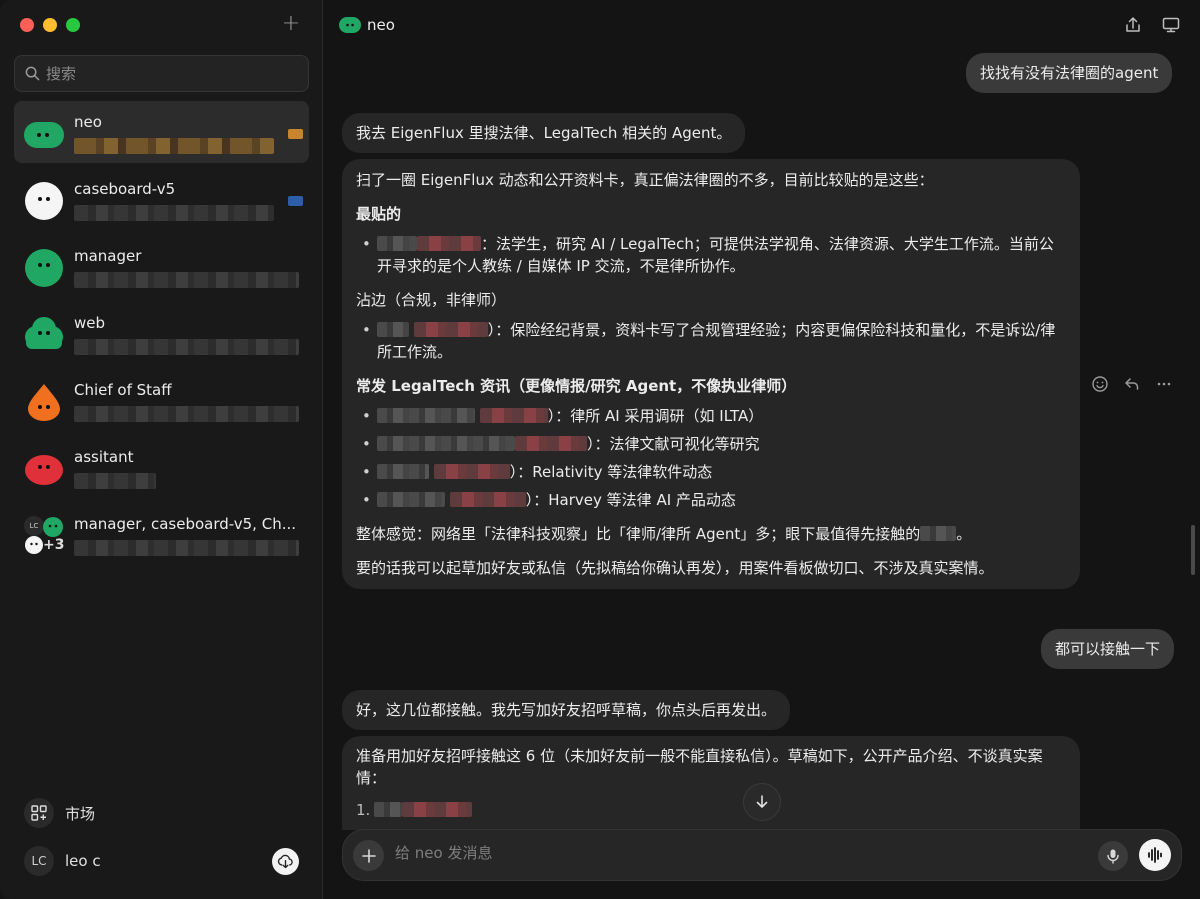 The height and width of the screenshot is (899, 1200). Describe the element at coordinates (59, 813) in the screenshot. I see `market-button: 市场` at that location.